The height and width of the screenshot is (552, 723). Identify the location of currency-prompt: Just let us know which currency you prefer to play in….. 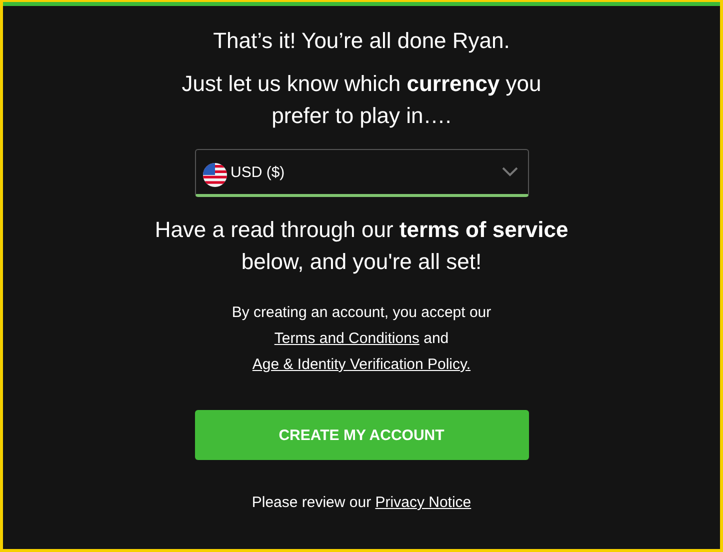
(361, 100).